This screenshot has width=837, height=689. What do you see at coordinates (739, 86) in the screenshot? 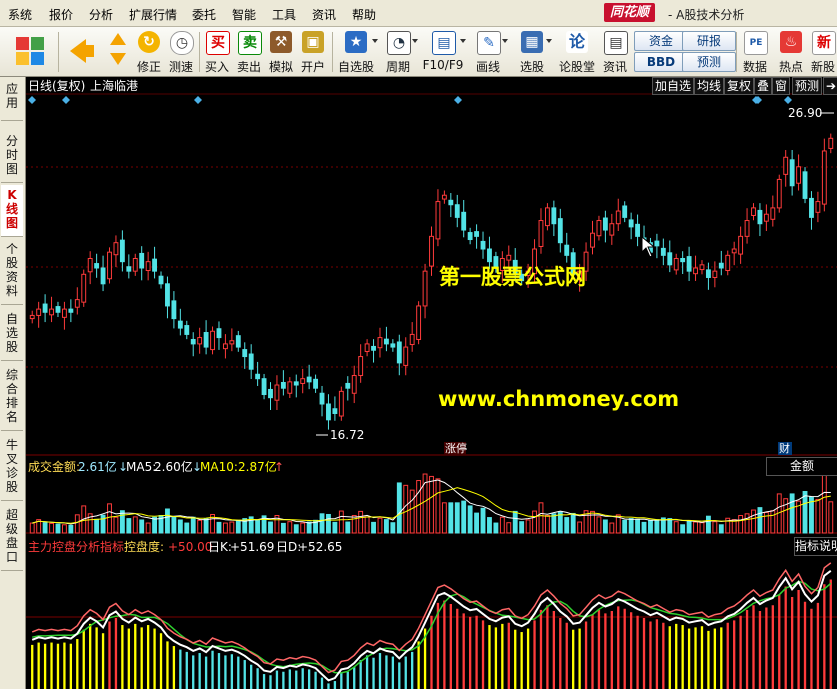
I see `adjust-button: 复权` at bounding box center [739, 86].